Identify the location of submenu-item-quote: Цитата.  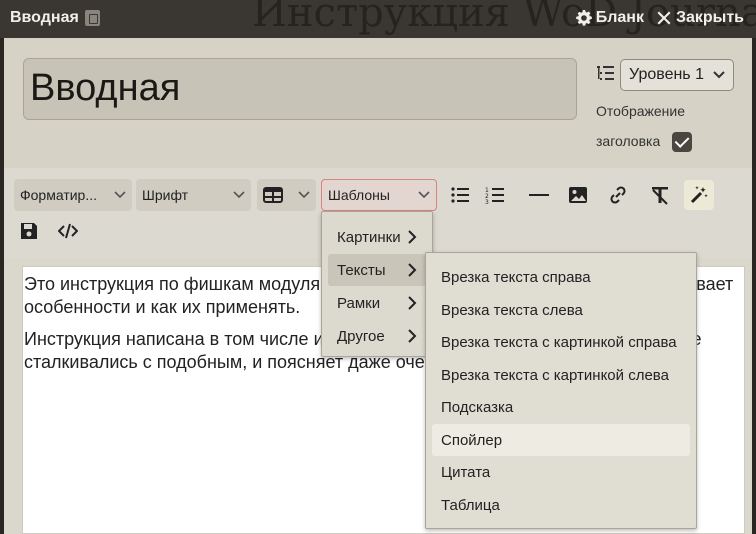
(561, 472).